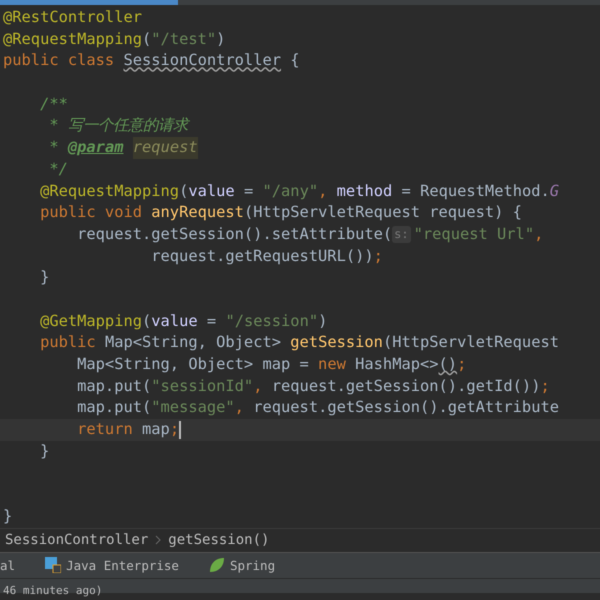 Image resolution: width=600 pixels, height=600 pixels. What do you see at coordinates (89, 2) in the screenshot?
I see `editor-tab-indicator` at bounding box center [89, 2].